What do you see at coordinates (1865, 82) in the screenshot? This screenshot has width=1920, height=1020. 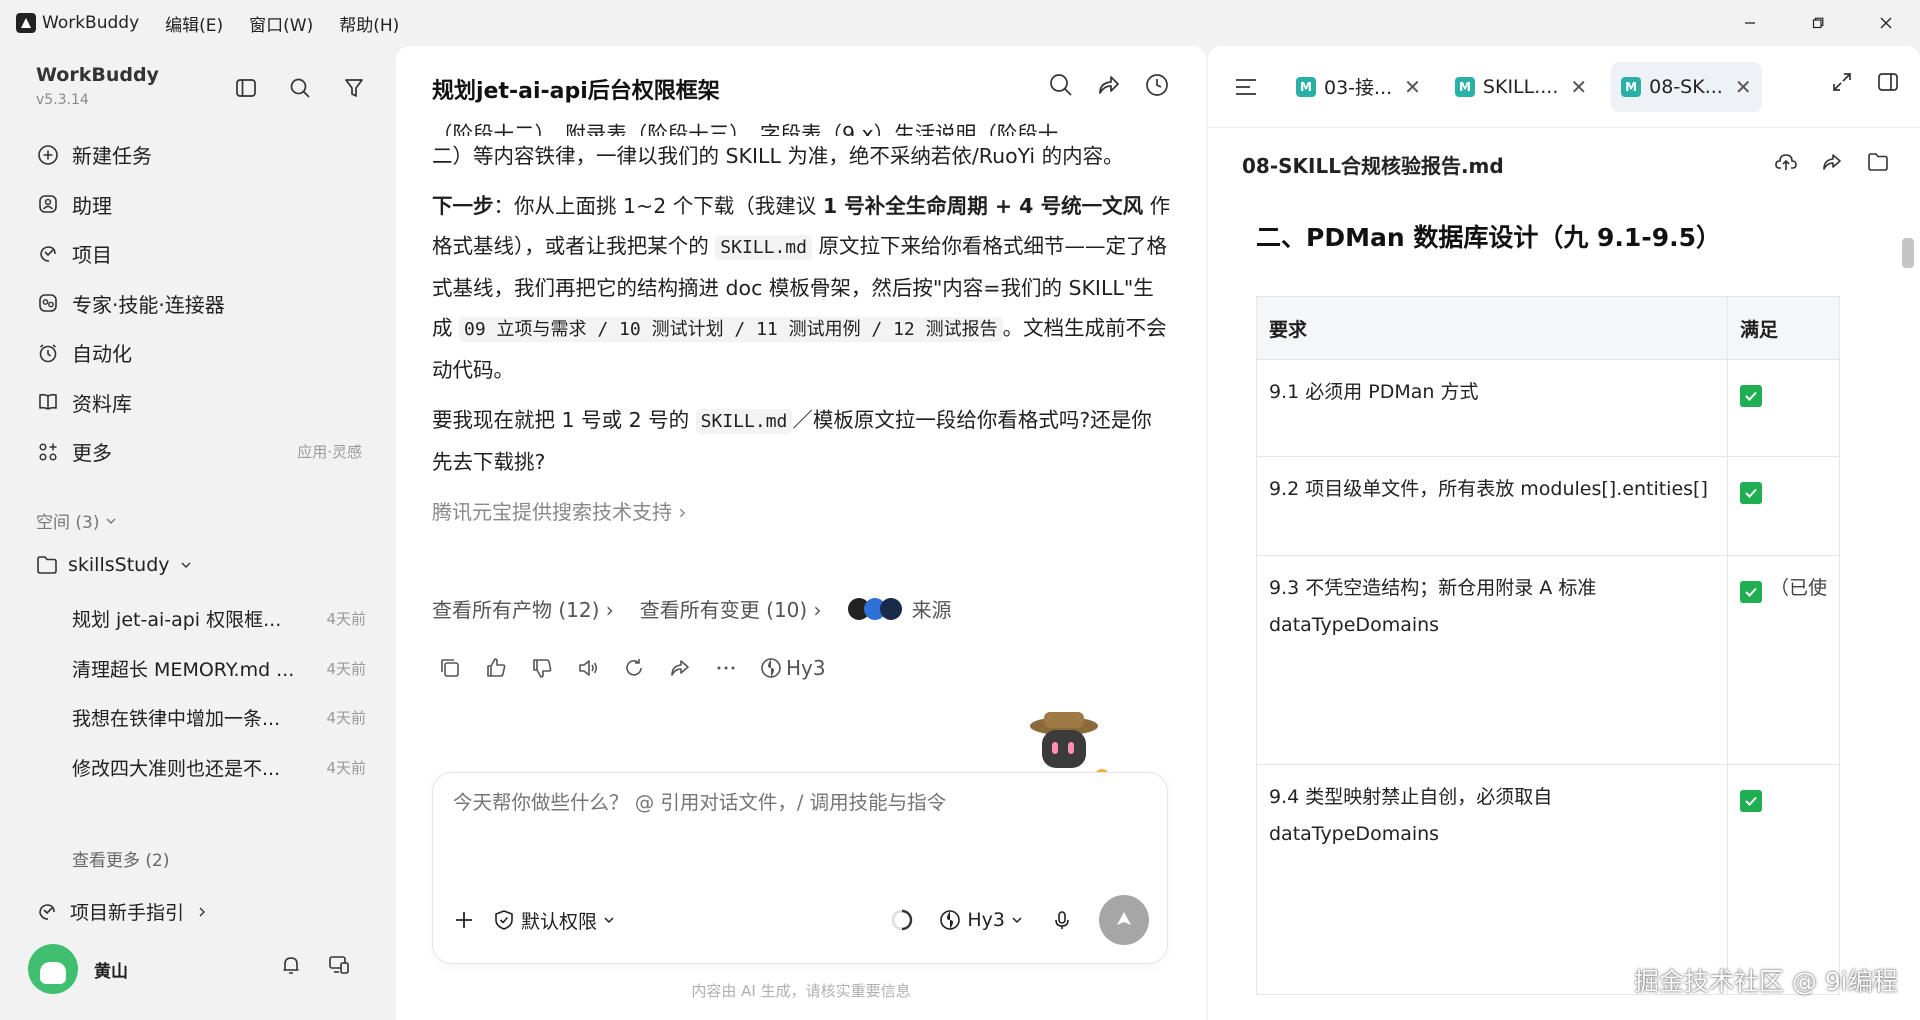 I see `doc-tab-tools` at bounding box center [1865, 82].